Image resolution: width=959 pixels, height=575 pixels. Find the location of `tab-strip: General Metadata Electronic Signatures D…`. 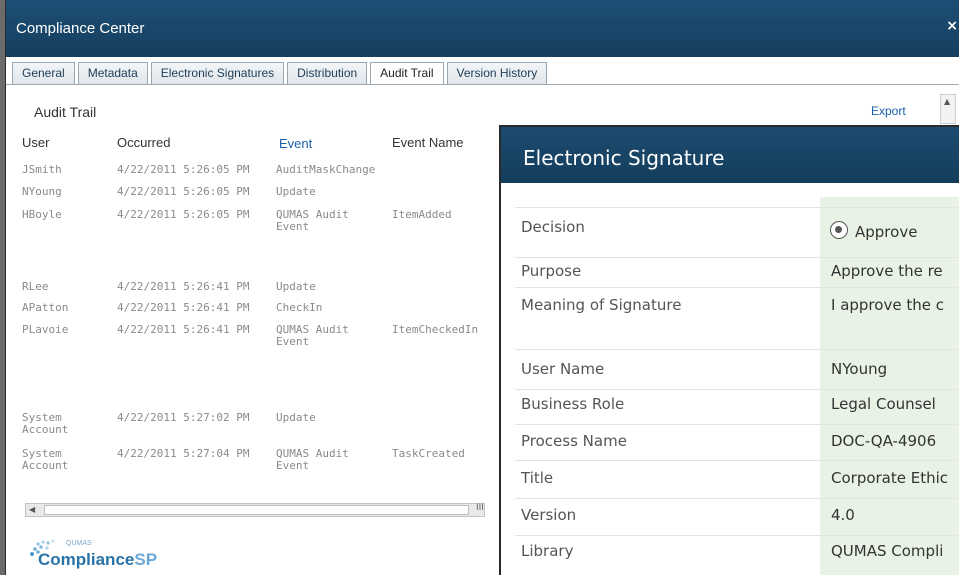

tab-strip: General Metadata Electronic Signatures D… is located at coordinates (281, 73).